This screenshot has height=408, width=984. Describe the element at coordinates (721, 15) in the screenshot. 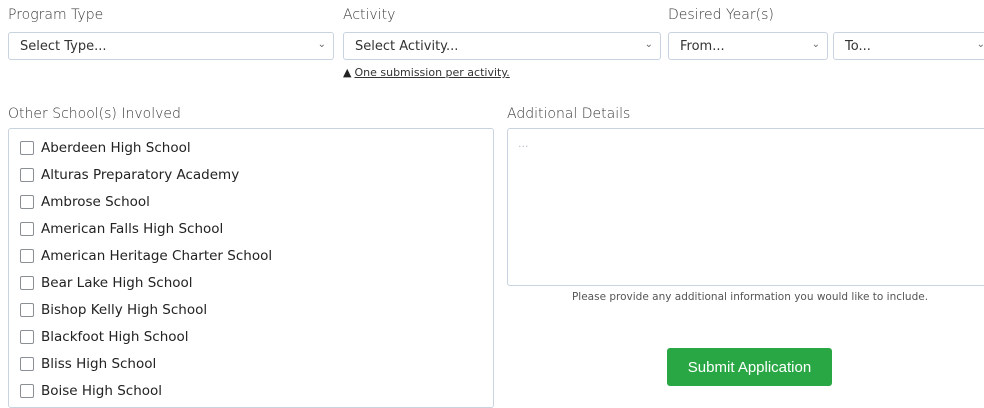

I see `label-desired-years: Desired Year(s)` at that location.